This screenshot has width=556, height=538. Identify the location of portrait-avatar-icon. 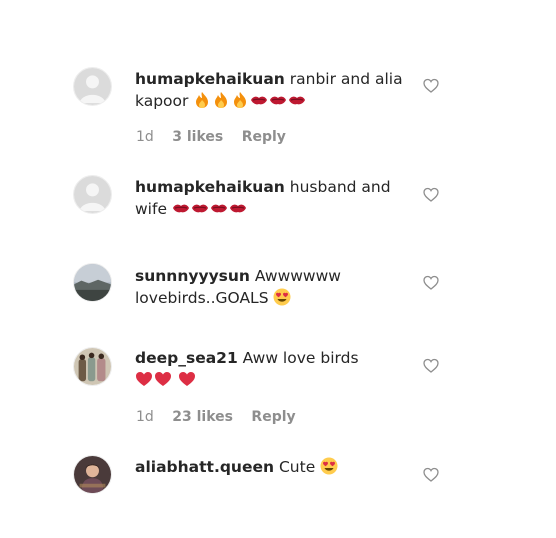
(92, 474).